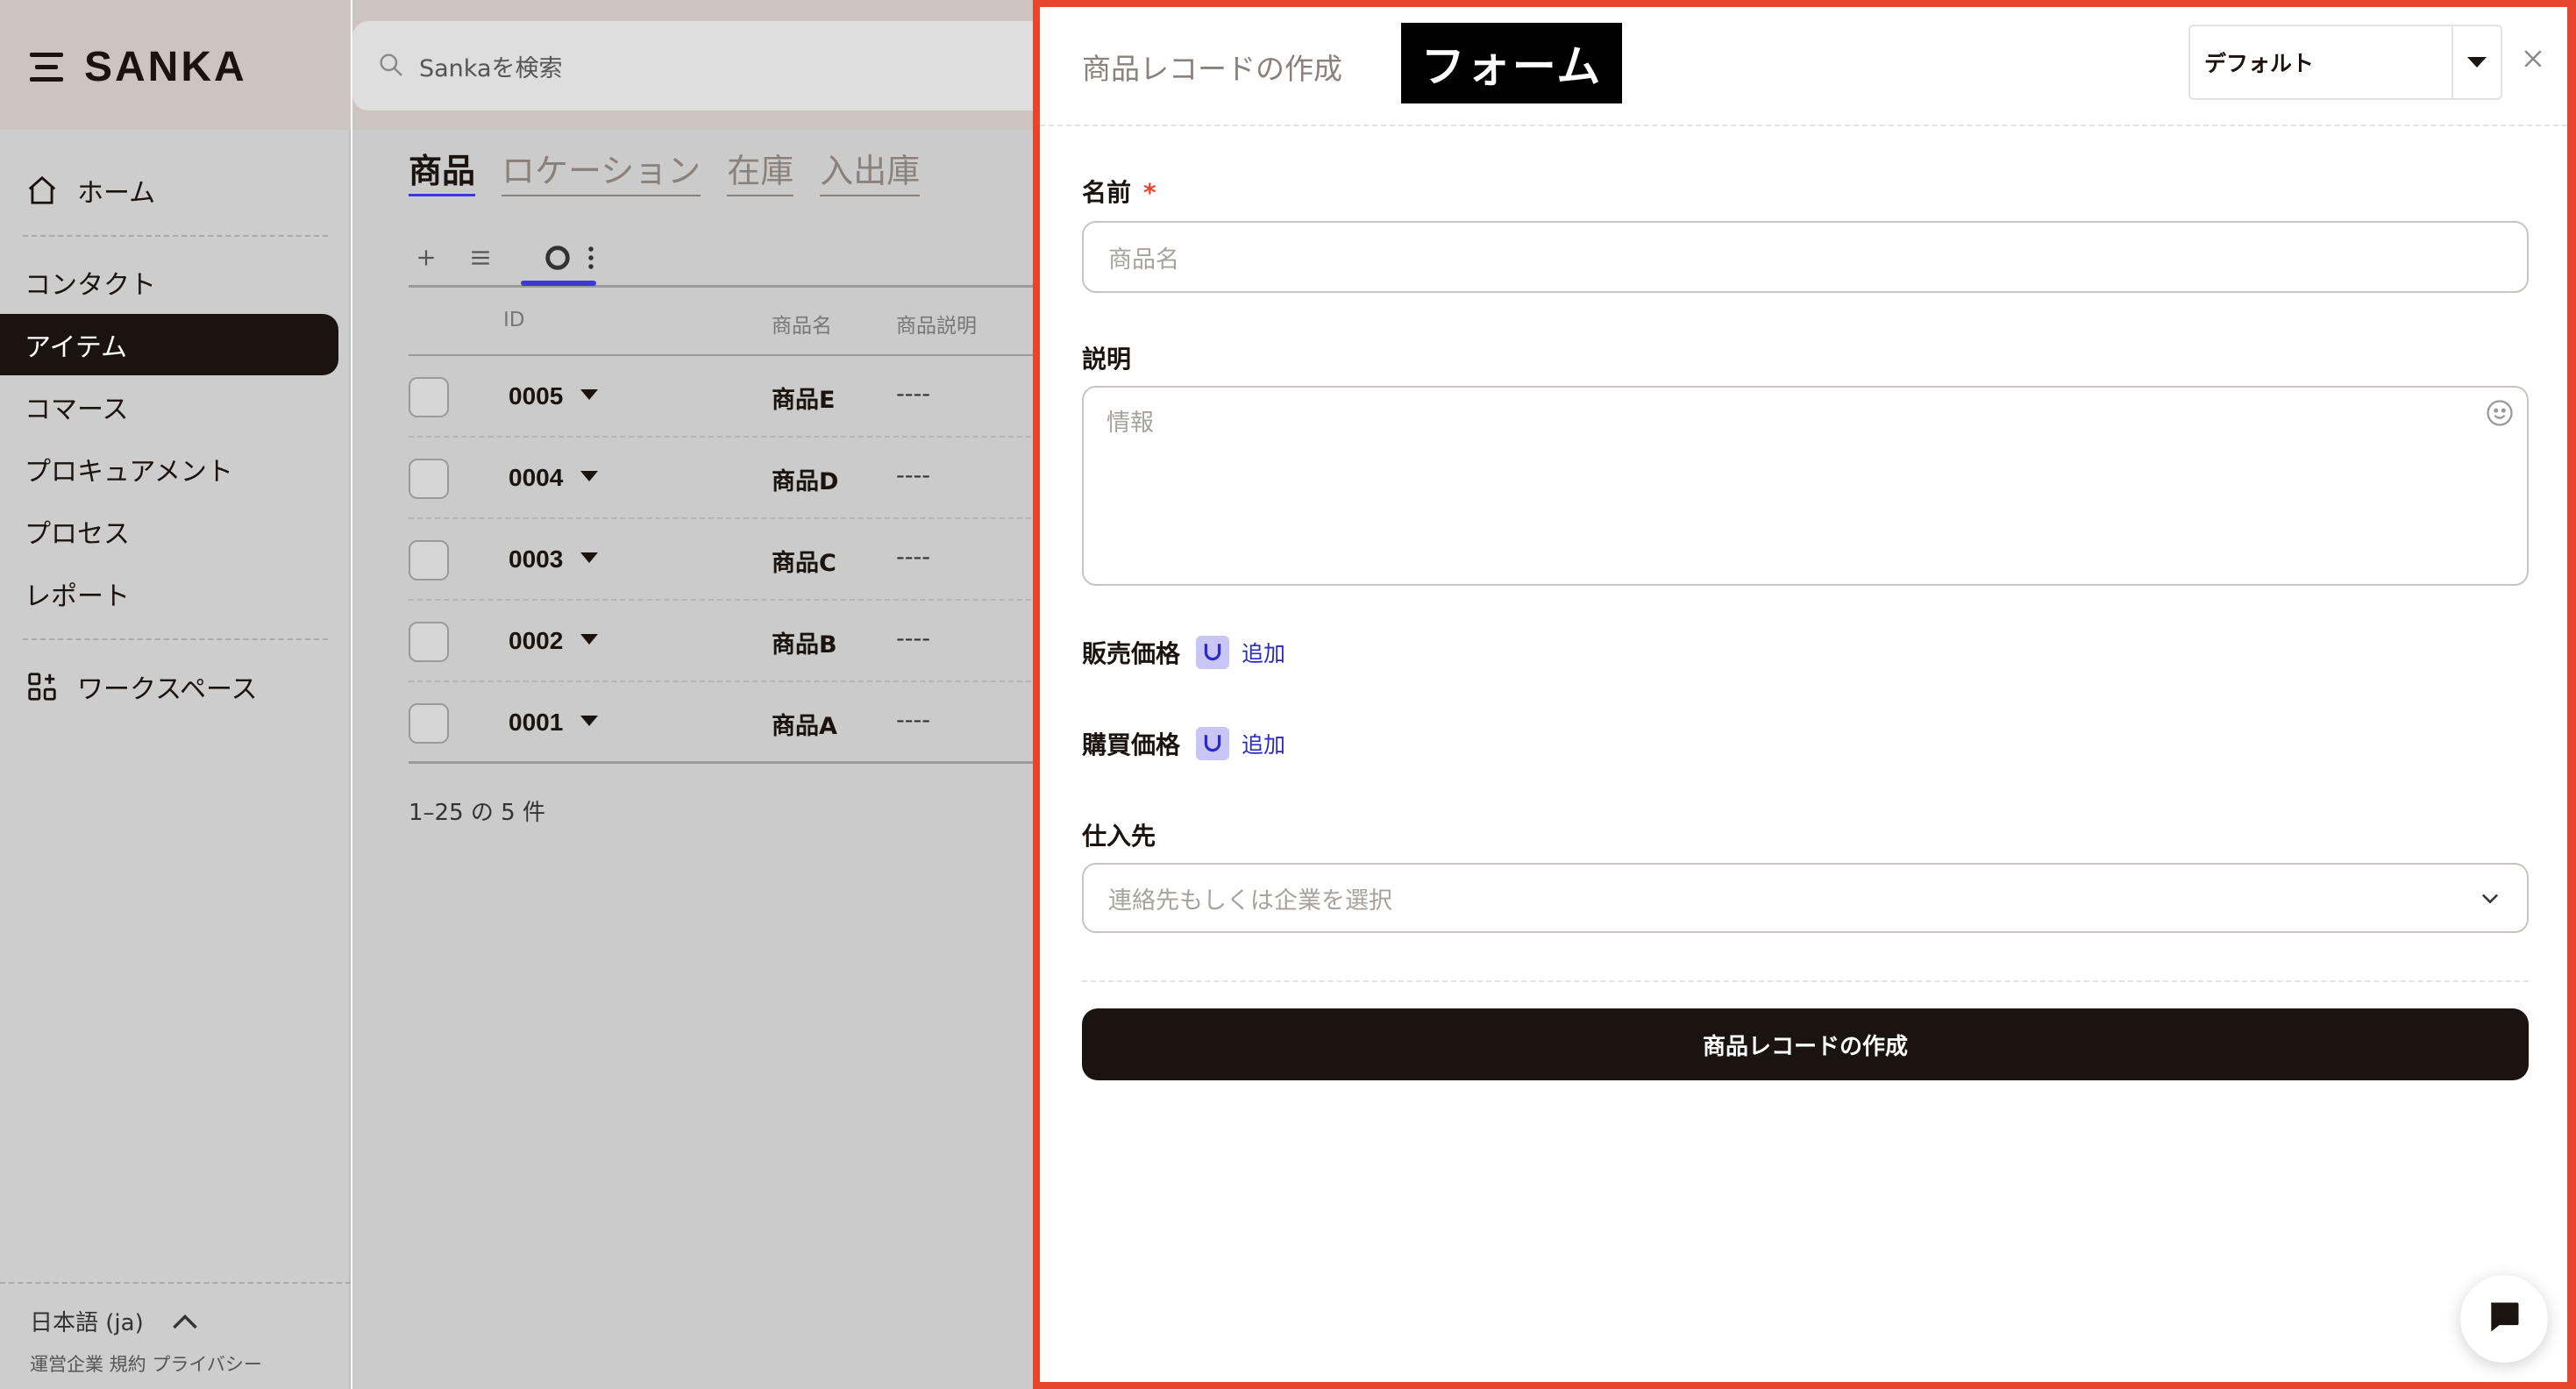 The width and height of the screenshot is (2576, 1389). Describe the element at coordinates (77, 597) in the screenshot. I see `sidebar-item-label: レポート` at that location.